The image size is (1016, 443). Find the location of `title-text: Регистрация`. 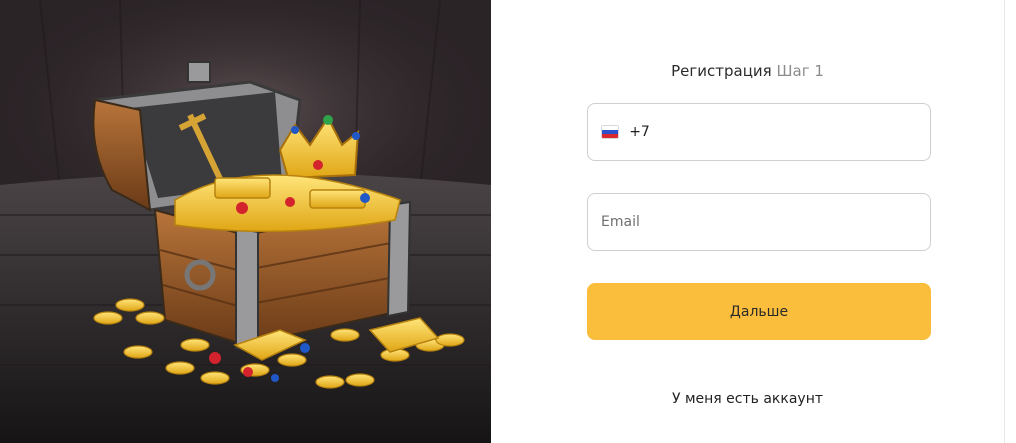

title-text: Регистрация is located at coordinates (721, 71).